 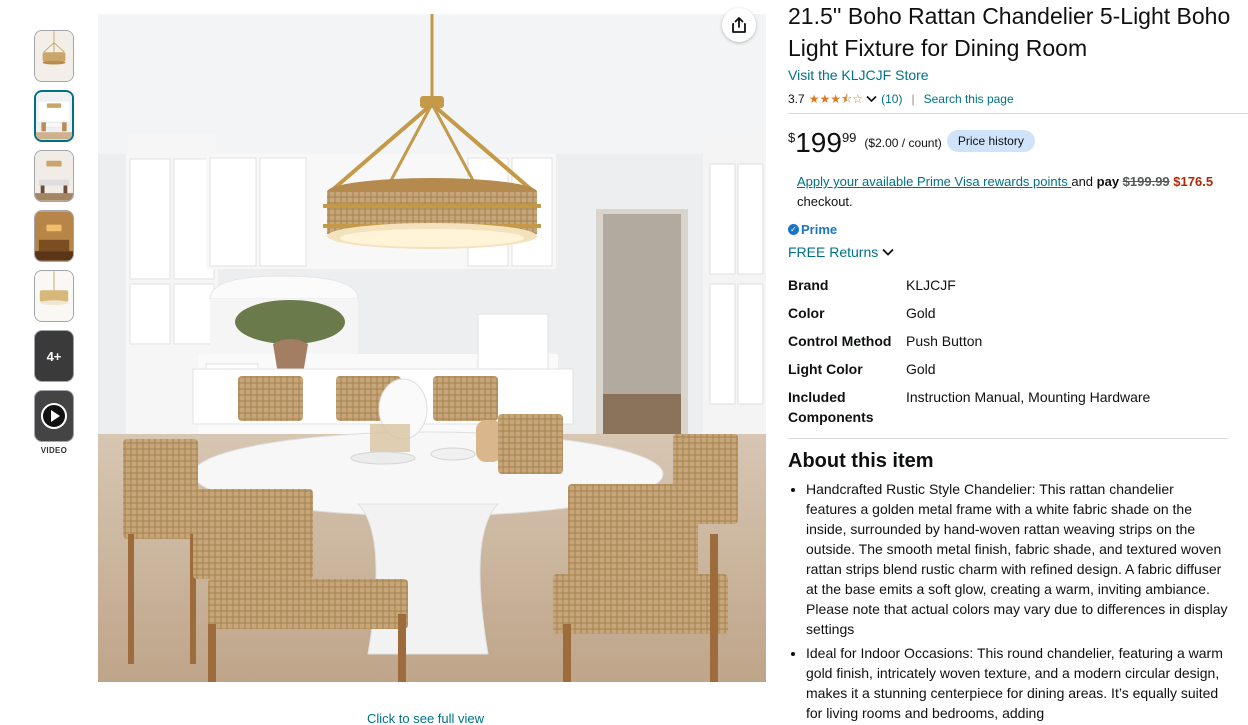 What do you see at coordinates (793, 229) in the screenshot?
I see `prime-check-icon: ✓` at bounding box center [793, 229].